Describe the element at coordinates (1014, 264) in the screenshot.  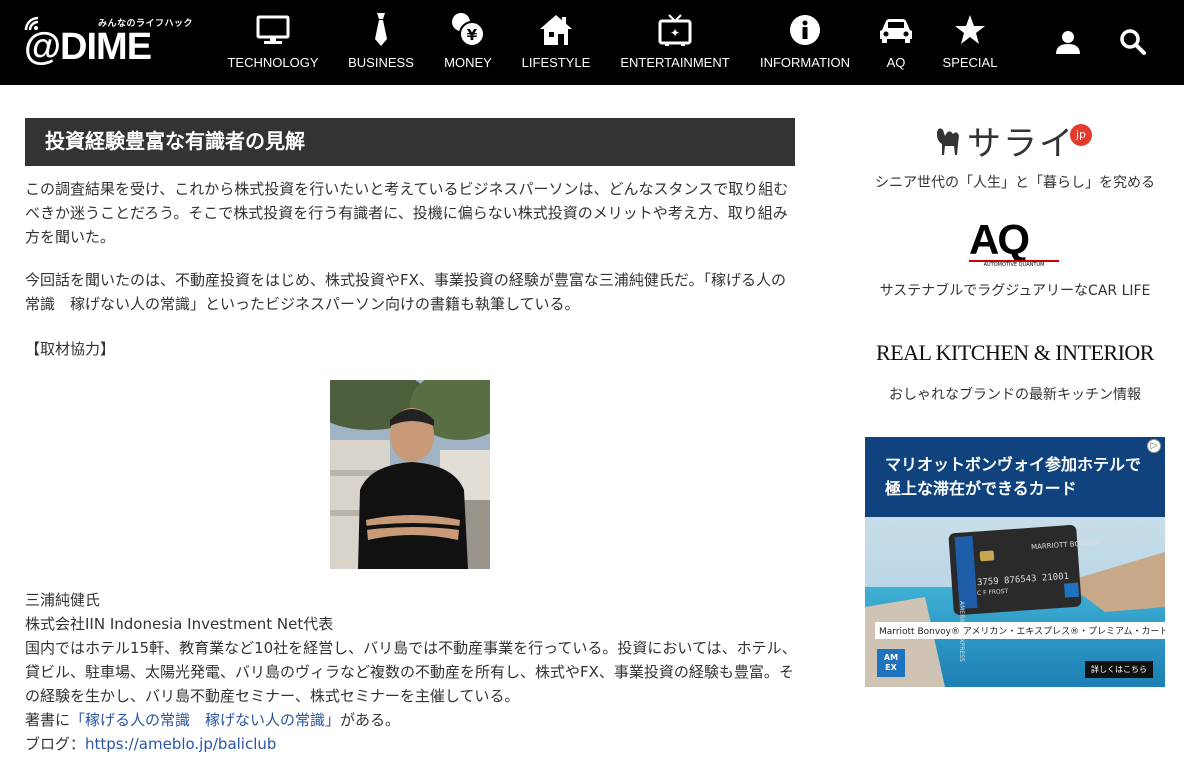
I see `aq-sub: AUTOMOTIVE QUANTUM` at that location.